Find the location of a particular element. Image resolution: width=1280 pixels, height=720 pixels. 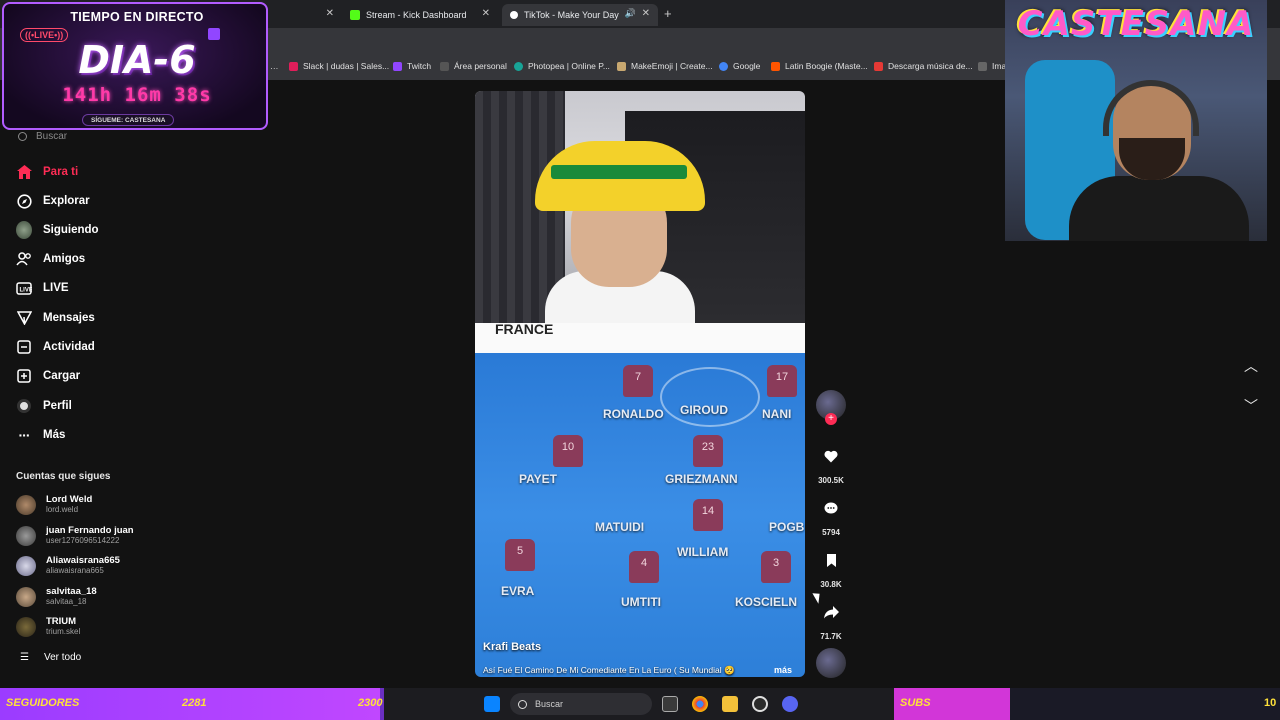

bookmark-area-personal: Área personal is located at coordinates (473, 66).